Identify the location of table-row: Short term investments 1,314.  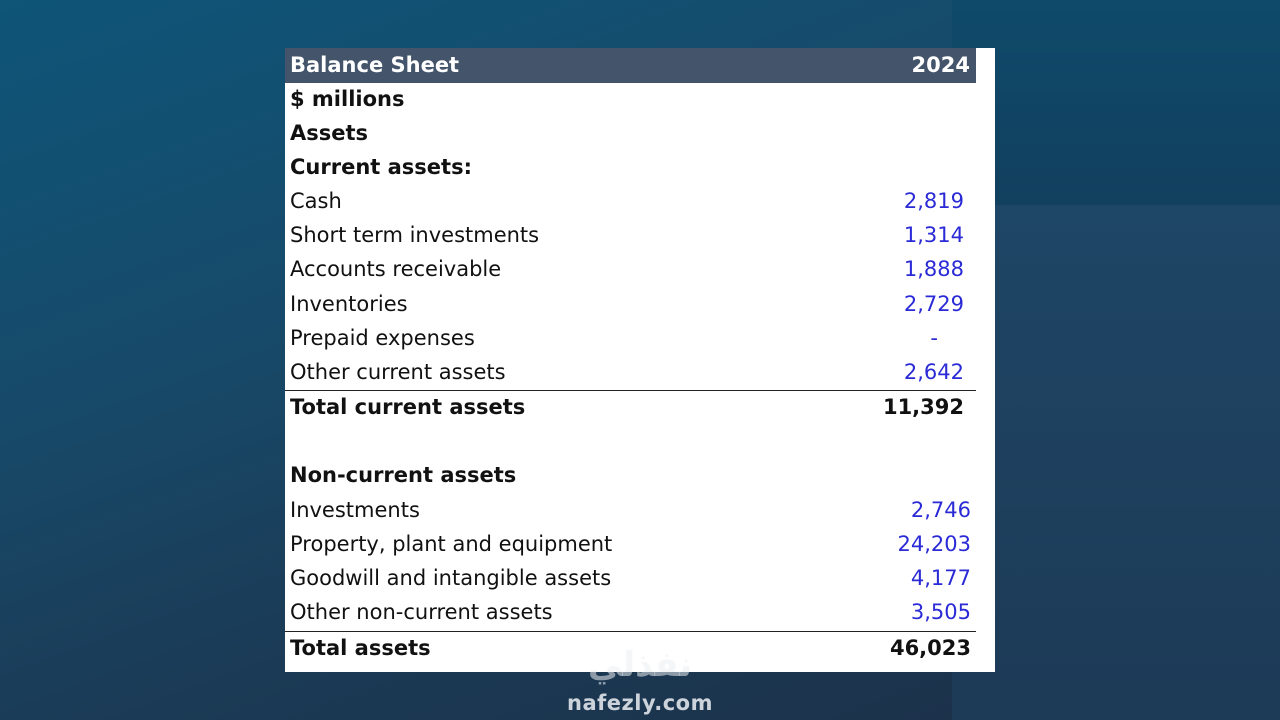
(630, 236).